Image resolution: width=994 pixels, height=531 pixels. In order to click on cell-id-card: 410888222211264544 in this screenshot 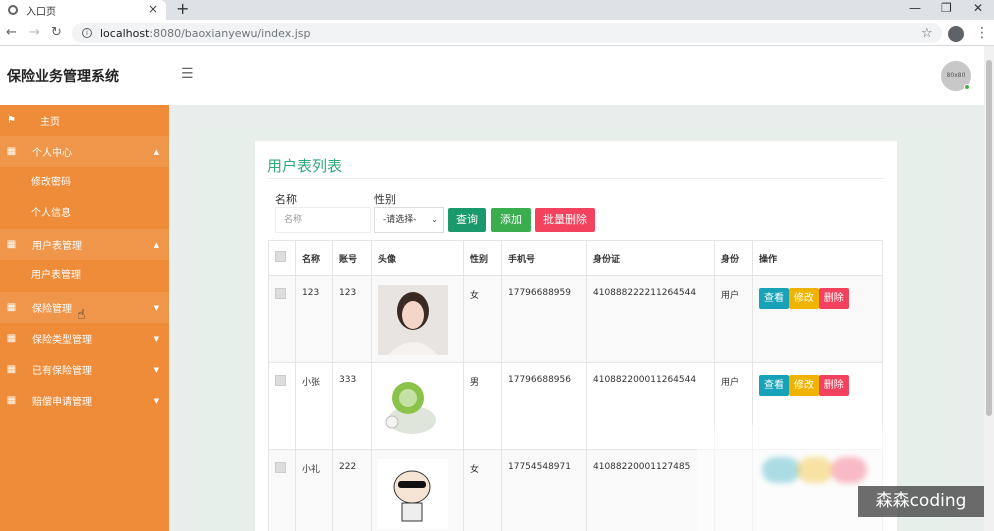, I will do `click(650, 319)`.